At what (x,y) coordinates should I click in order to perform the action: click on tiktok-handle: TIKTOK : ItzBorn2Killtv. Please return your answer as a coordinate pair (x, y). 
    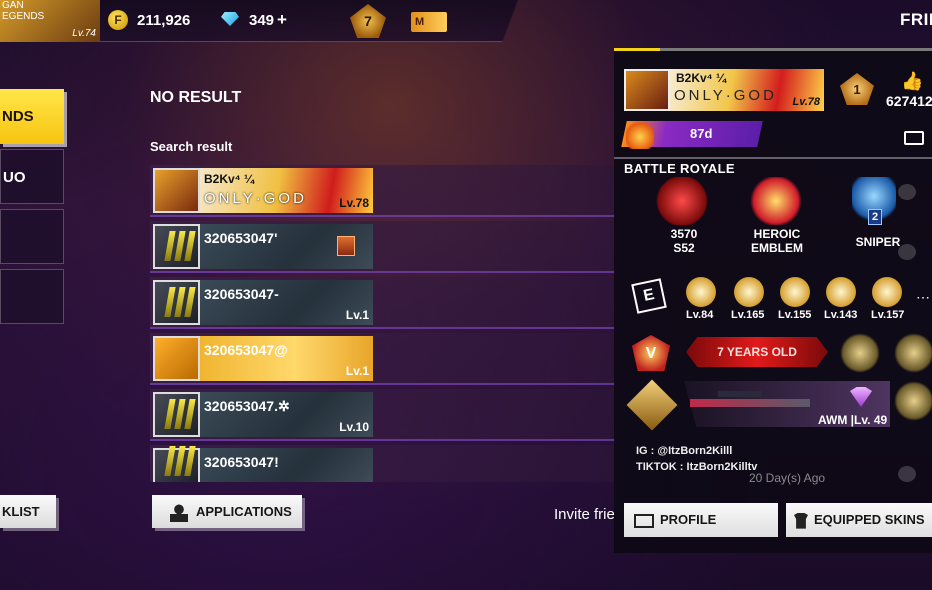
    Looking at the image, I should click on (697, 467).